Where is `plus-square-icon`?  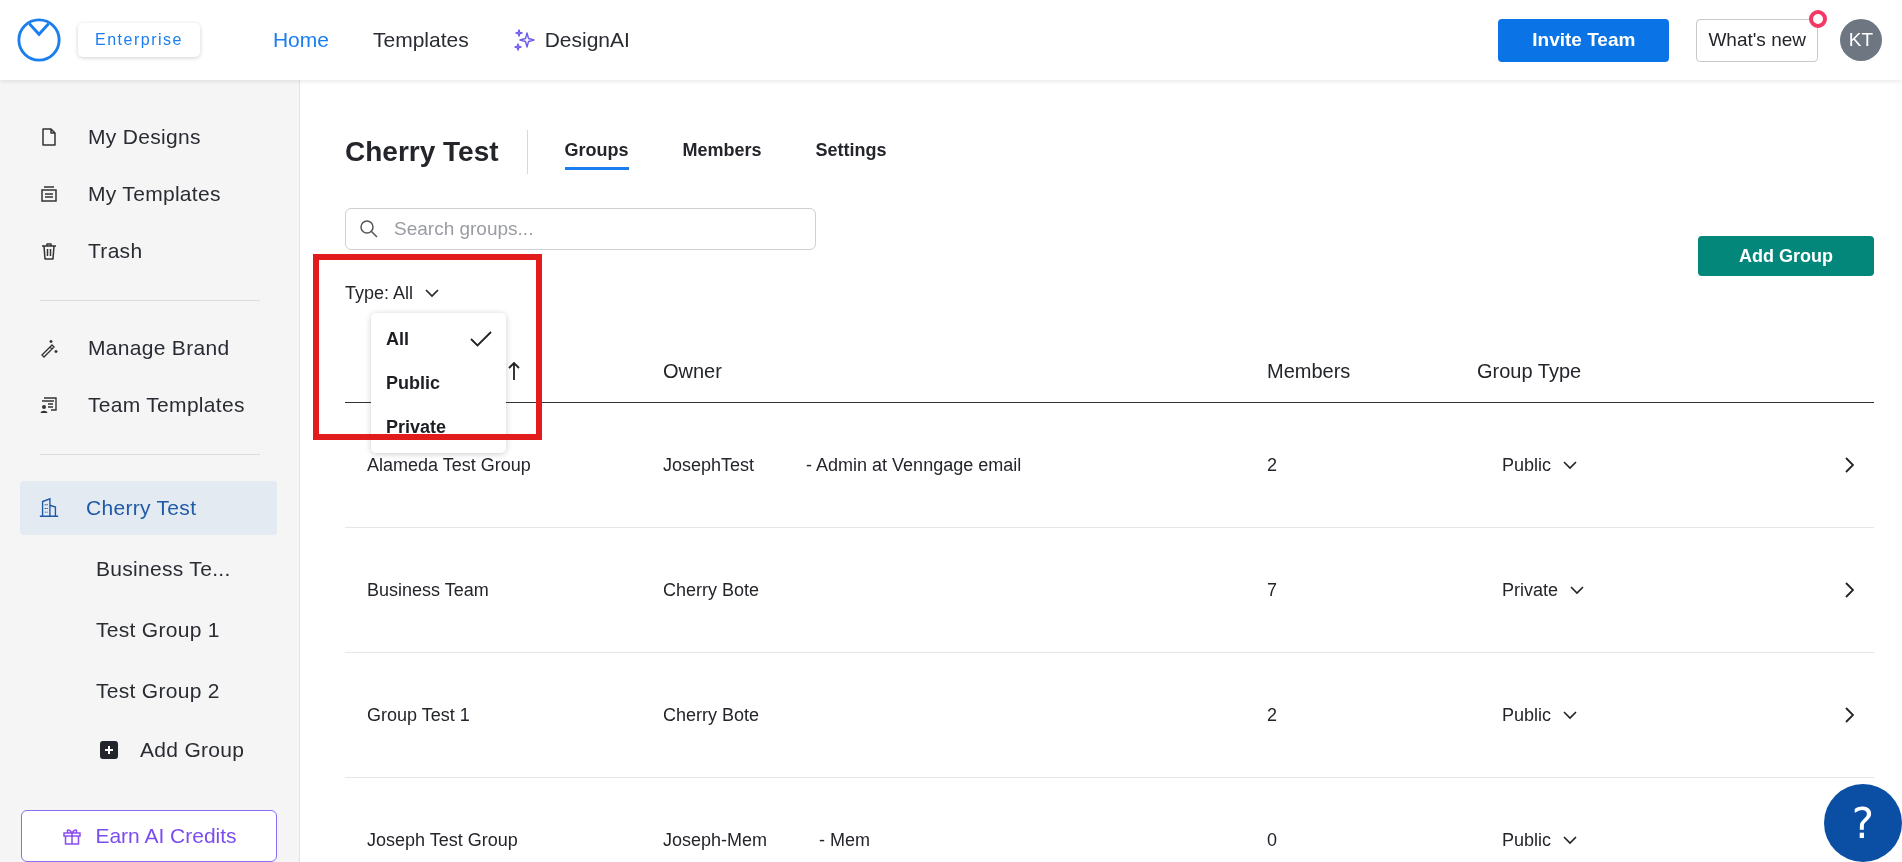 plus-square-icon is located at coordinates (109, 750).